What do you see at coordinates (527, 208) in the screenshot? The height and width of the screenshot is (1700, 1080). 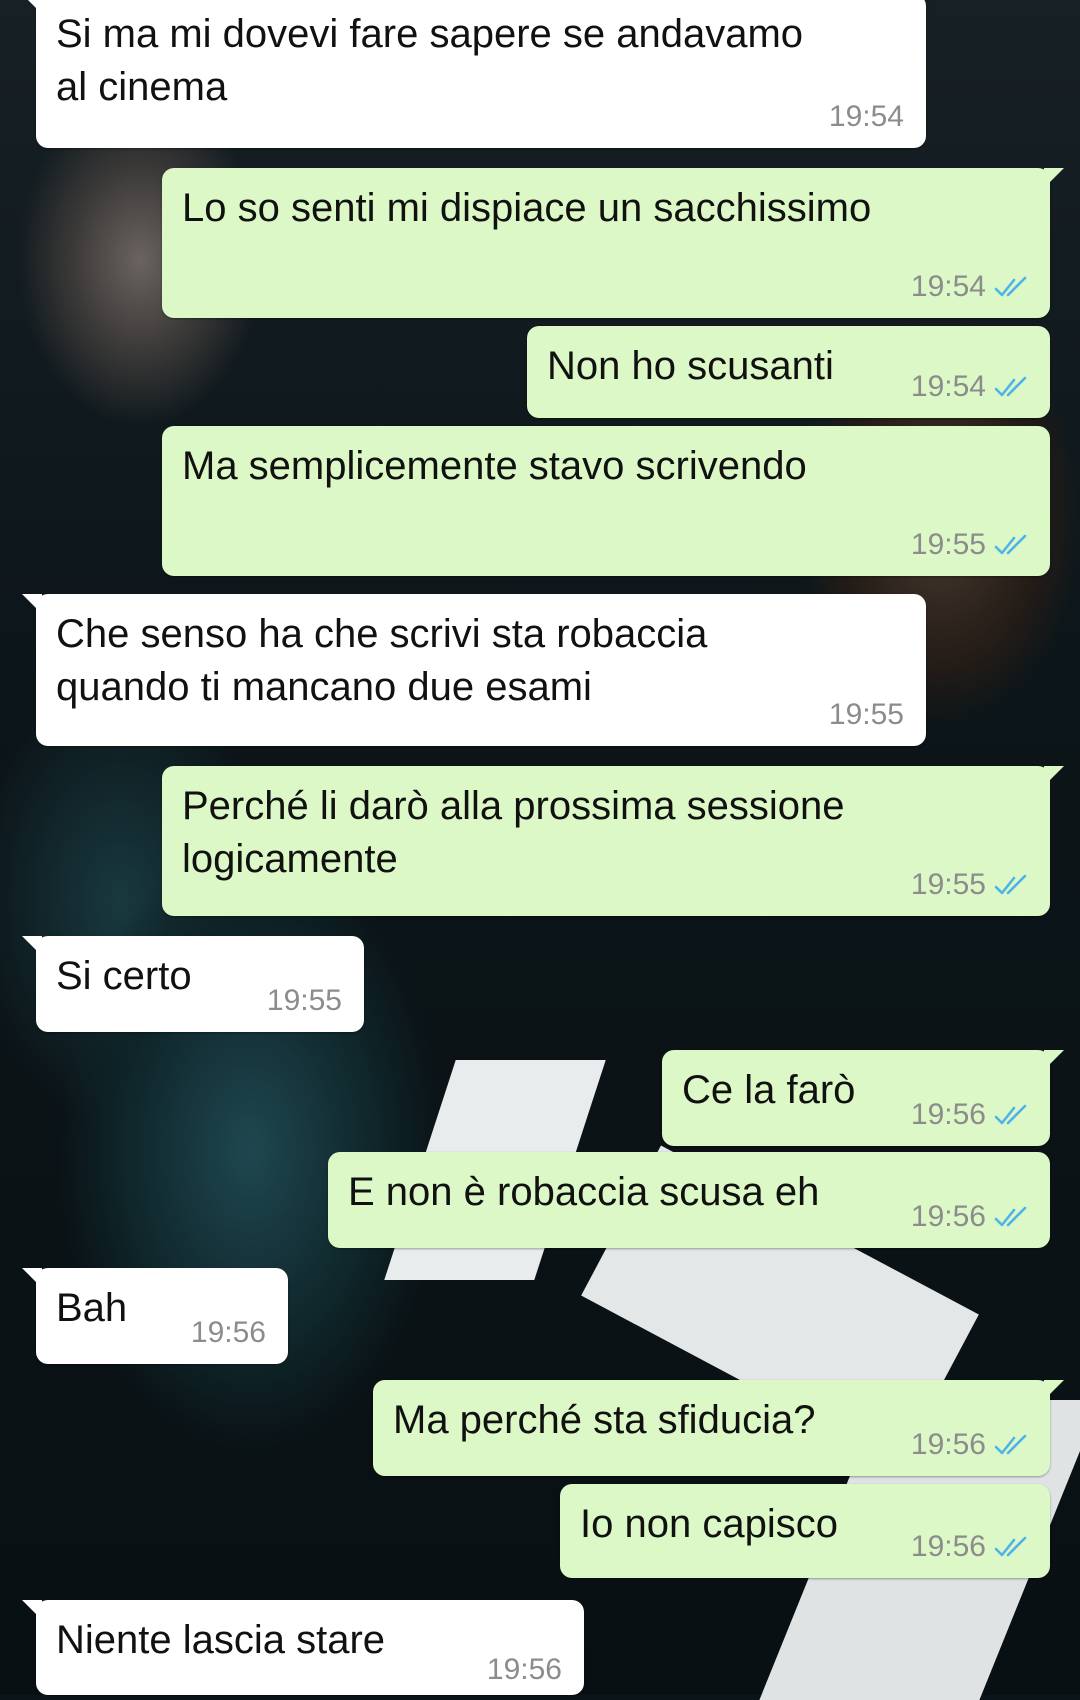 I see `message-text: Lo so senti mi dispiace un sacchissimo` at bounding box center [527, 208].